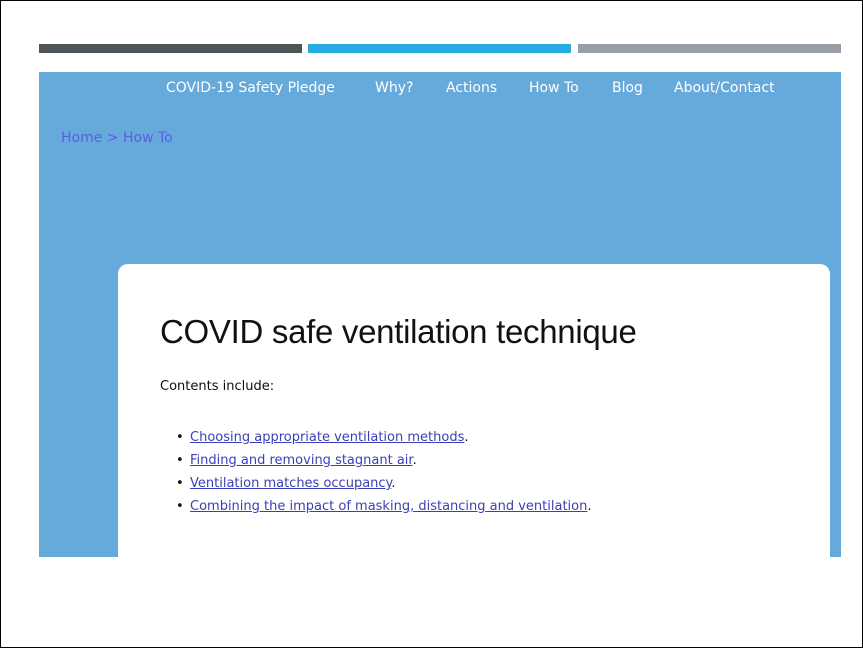 The height and width of the screenshot is (648, 863). I want to click on nav-item-actions: Actions, so click(471, 88).